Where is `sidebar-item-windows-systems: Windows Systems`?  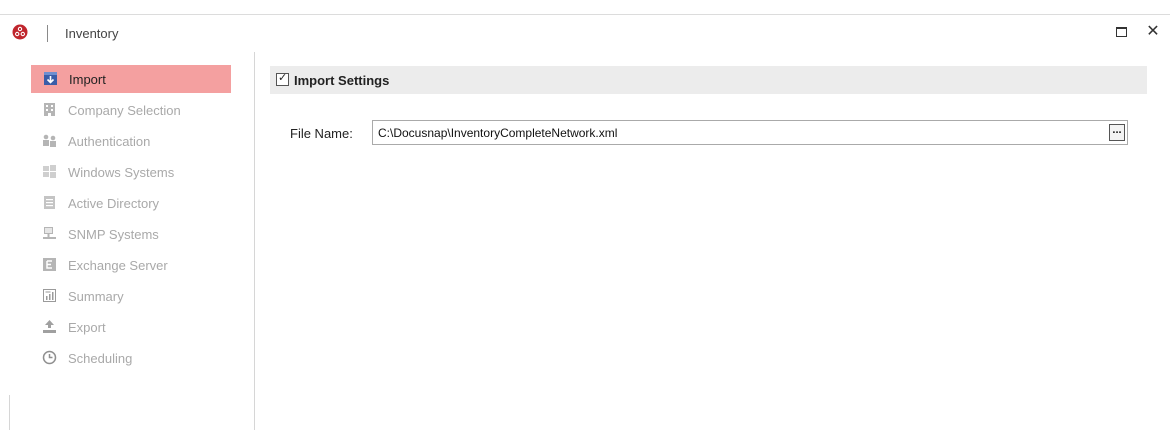 sidebar-item-windows-systems: Windows Systems is located at coordinates (130, 172).